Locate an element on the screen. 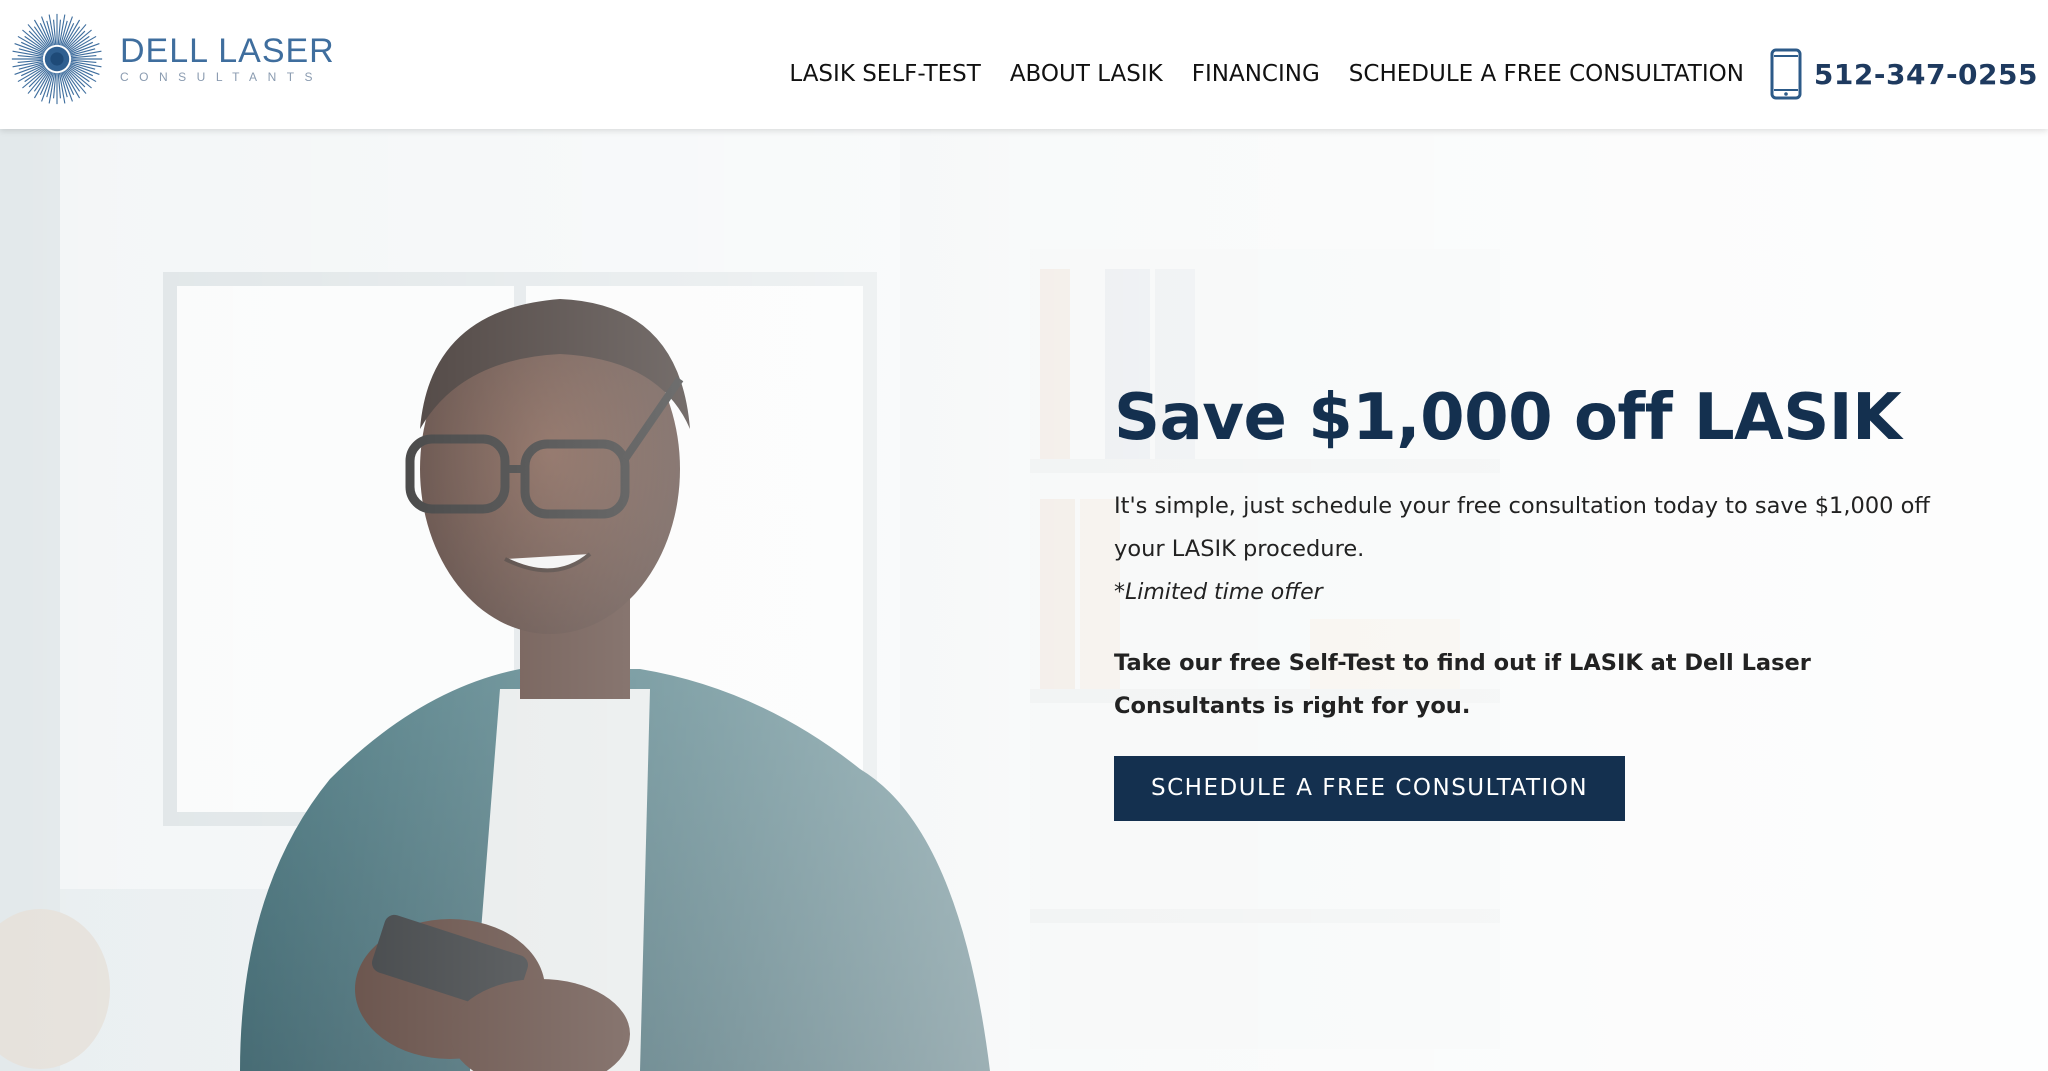  logo: DELL LASER CONSULTANTS is located at coordinates (172, 59).